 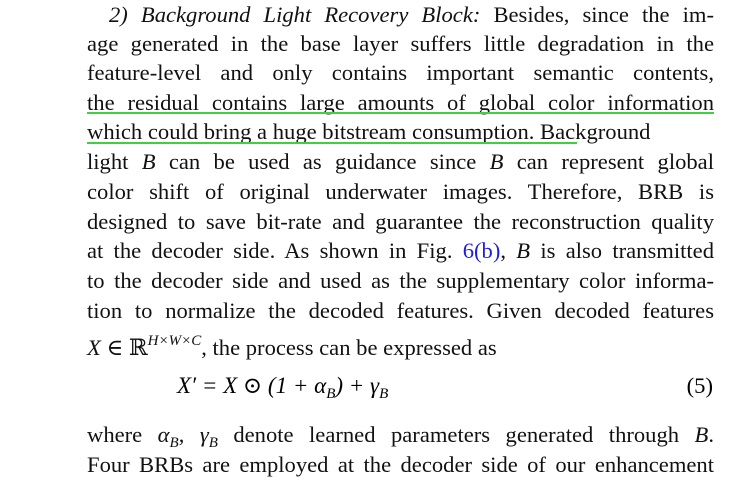 What do you see at coordinates (349, 347) in the screenshot?
I see `text-span: , the process can be expressed as` at bounding box center [349, 347].